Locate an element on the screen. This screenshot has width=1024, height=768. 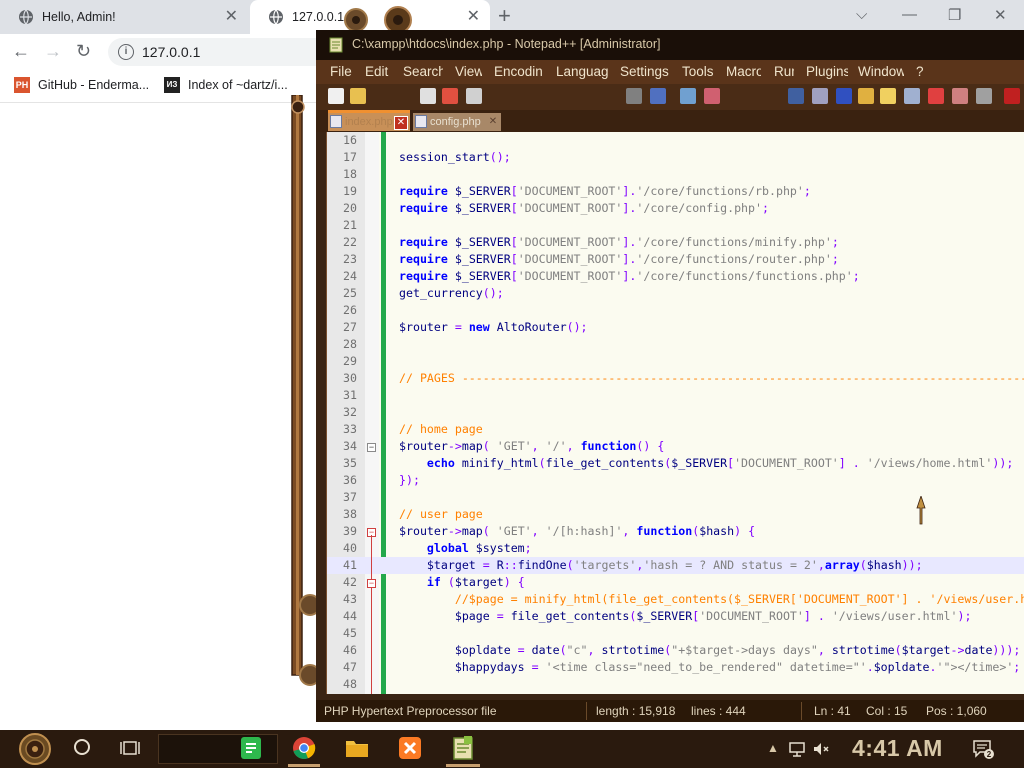
fold-marker-icon: − is located at coordinates (371, 447).